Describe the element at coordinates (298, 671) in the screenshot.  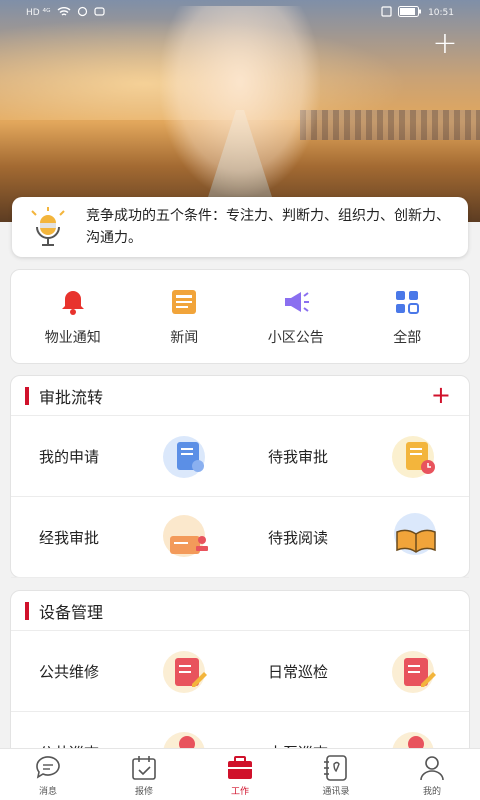
I see `cell-label: 日常巡检` at that location.